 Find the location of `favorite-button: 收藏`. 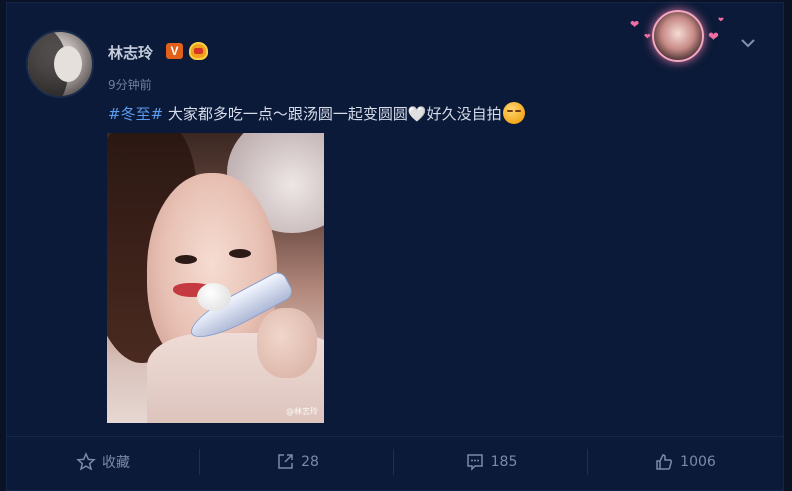

favorite-button: 收藏 is located at coordinates (103, 462).